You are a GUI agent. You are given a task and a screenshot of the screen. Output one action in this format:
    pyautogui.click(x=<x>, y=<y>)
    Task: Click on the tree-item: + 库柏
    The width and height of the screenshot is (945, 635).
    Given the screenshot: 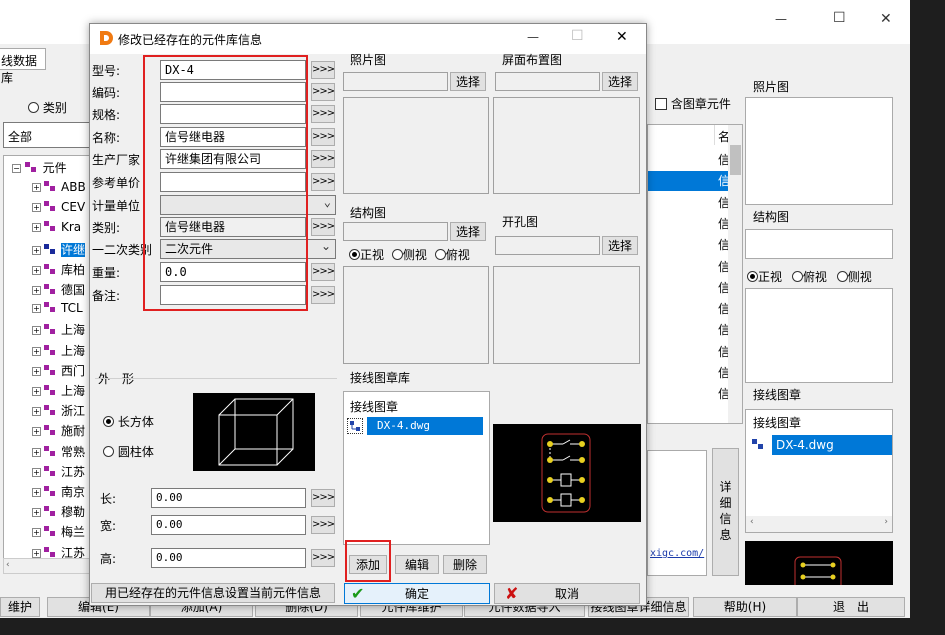 What is the action you would take?
    pyautogui.click(x=60, y=271)
    